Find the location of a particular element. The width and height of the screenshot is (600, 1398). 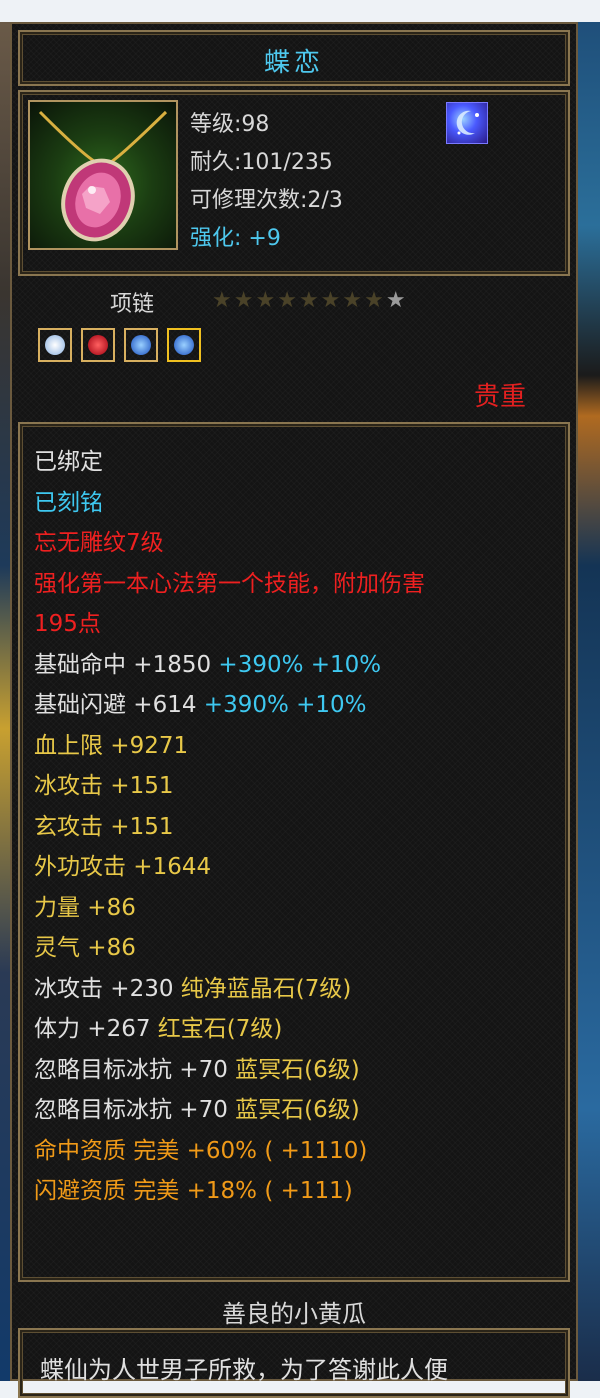

lore-text: 蝶仙为人世男子所救，为了答谢此人便 is located at coordinates (244, 1370).